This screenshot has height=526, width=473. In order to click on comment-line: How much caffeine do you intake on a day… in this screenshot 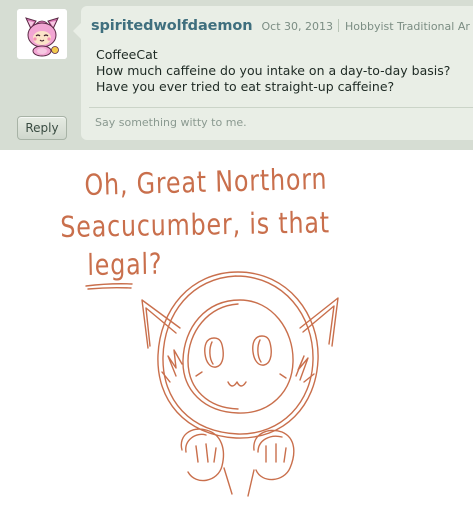, I will do `click(273, 70)`.